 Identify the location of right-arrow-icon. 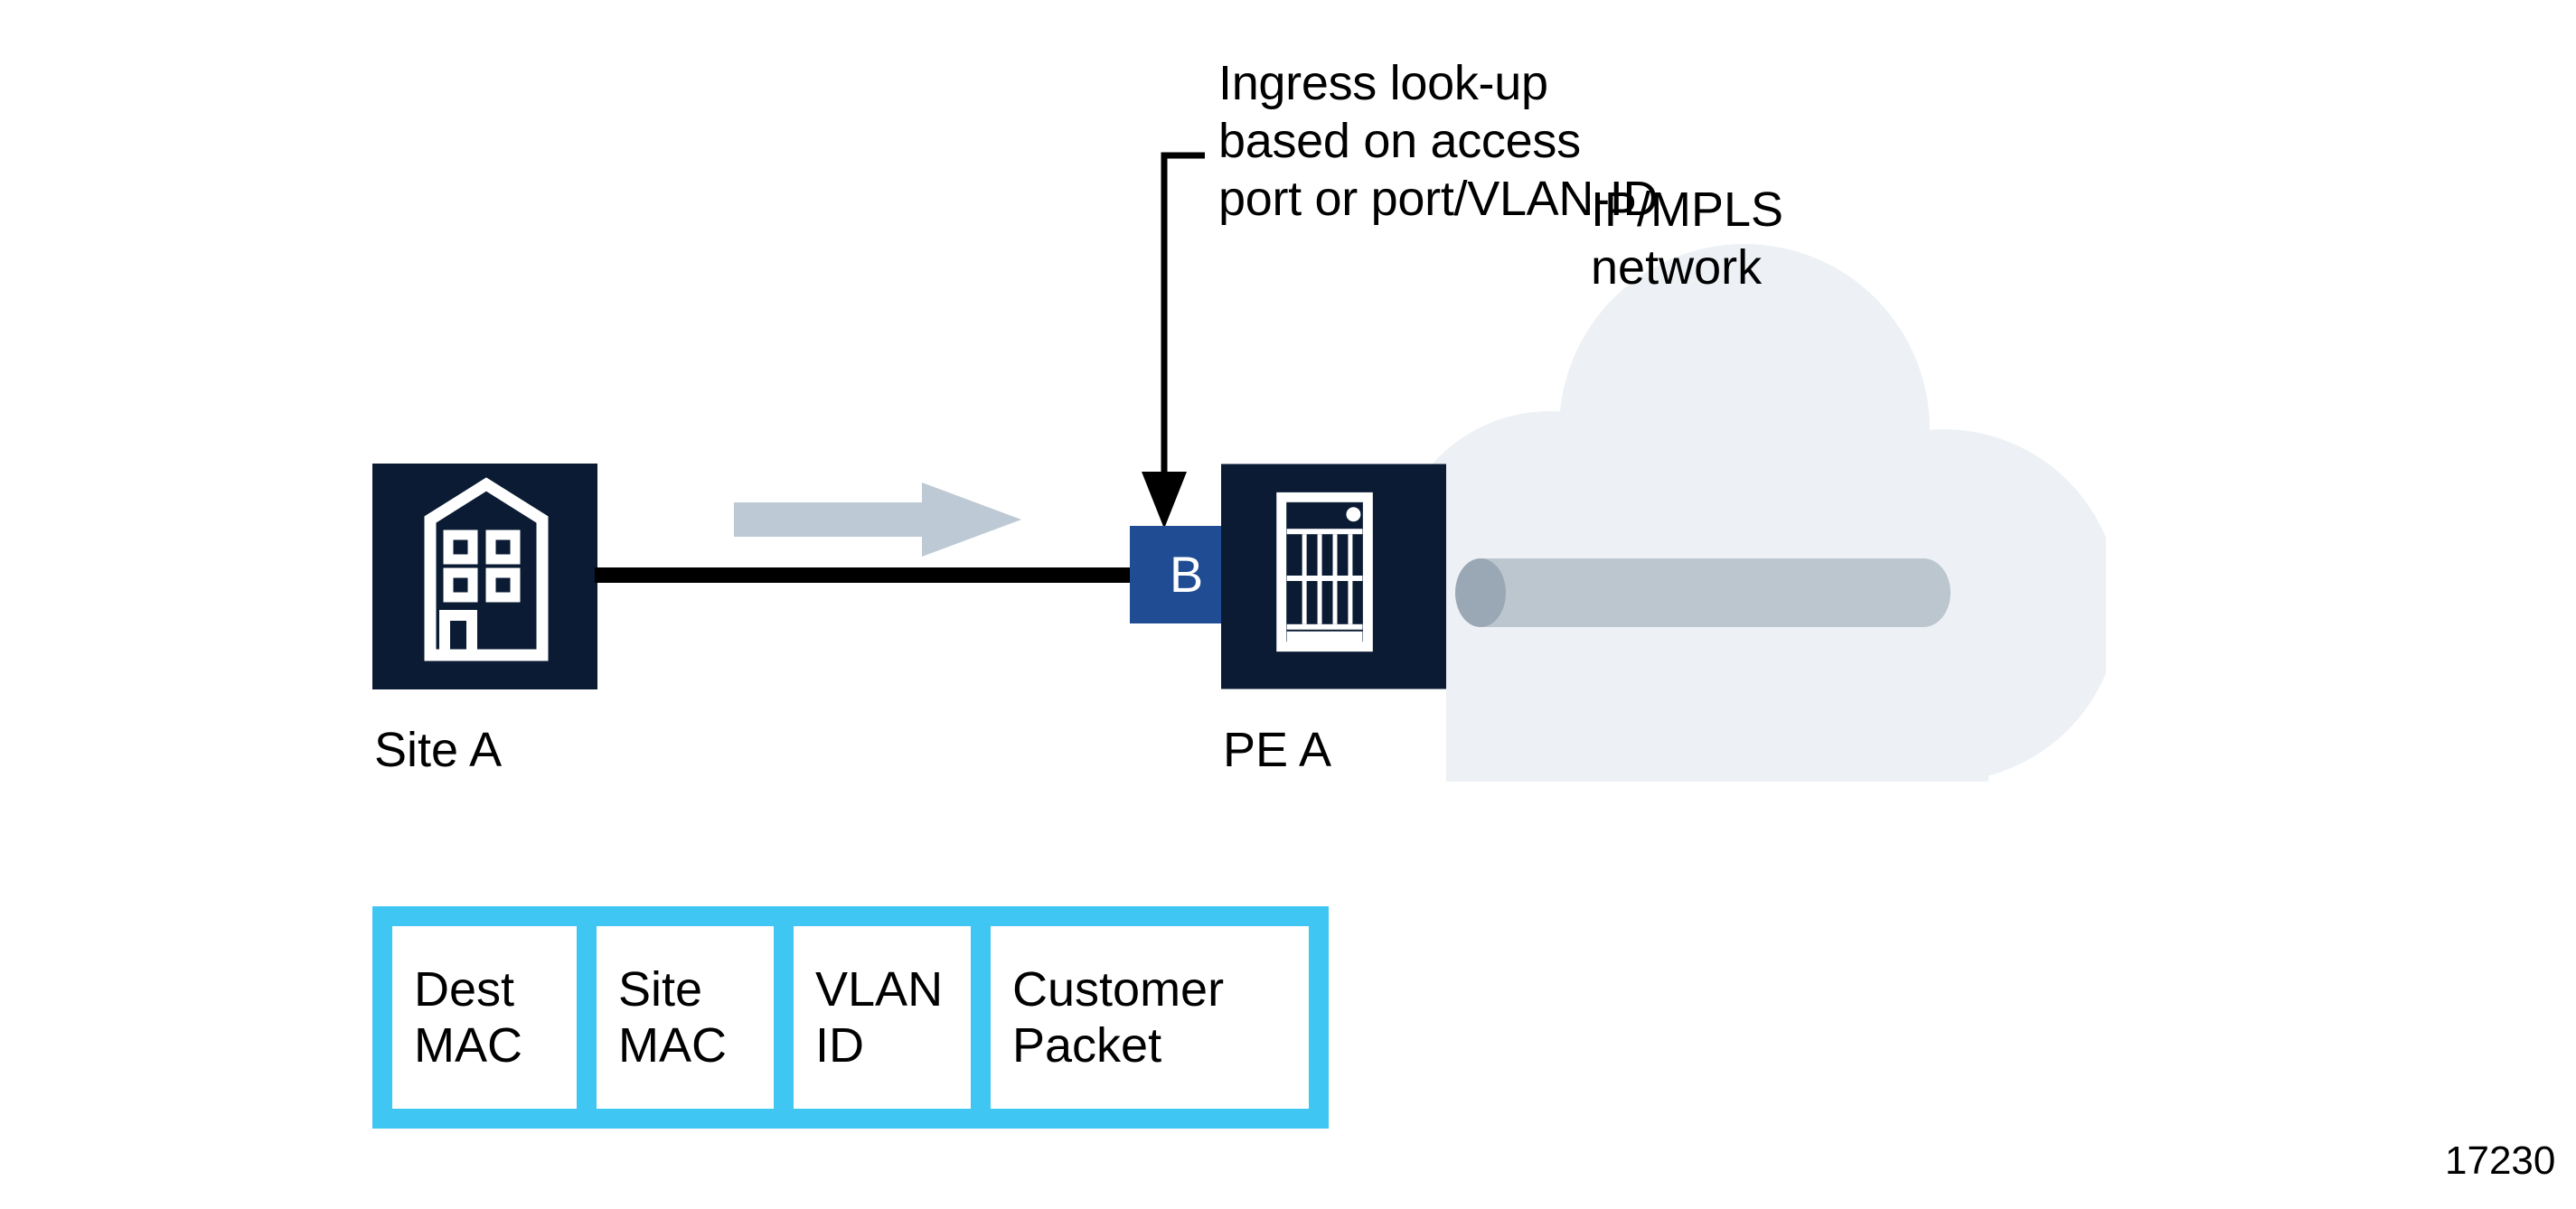
(877, 520).